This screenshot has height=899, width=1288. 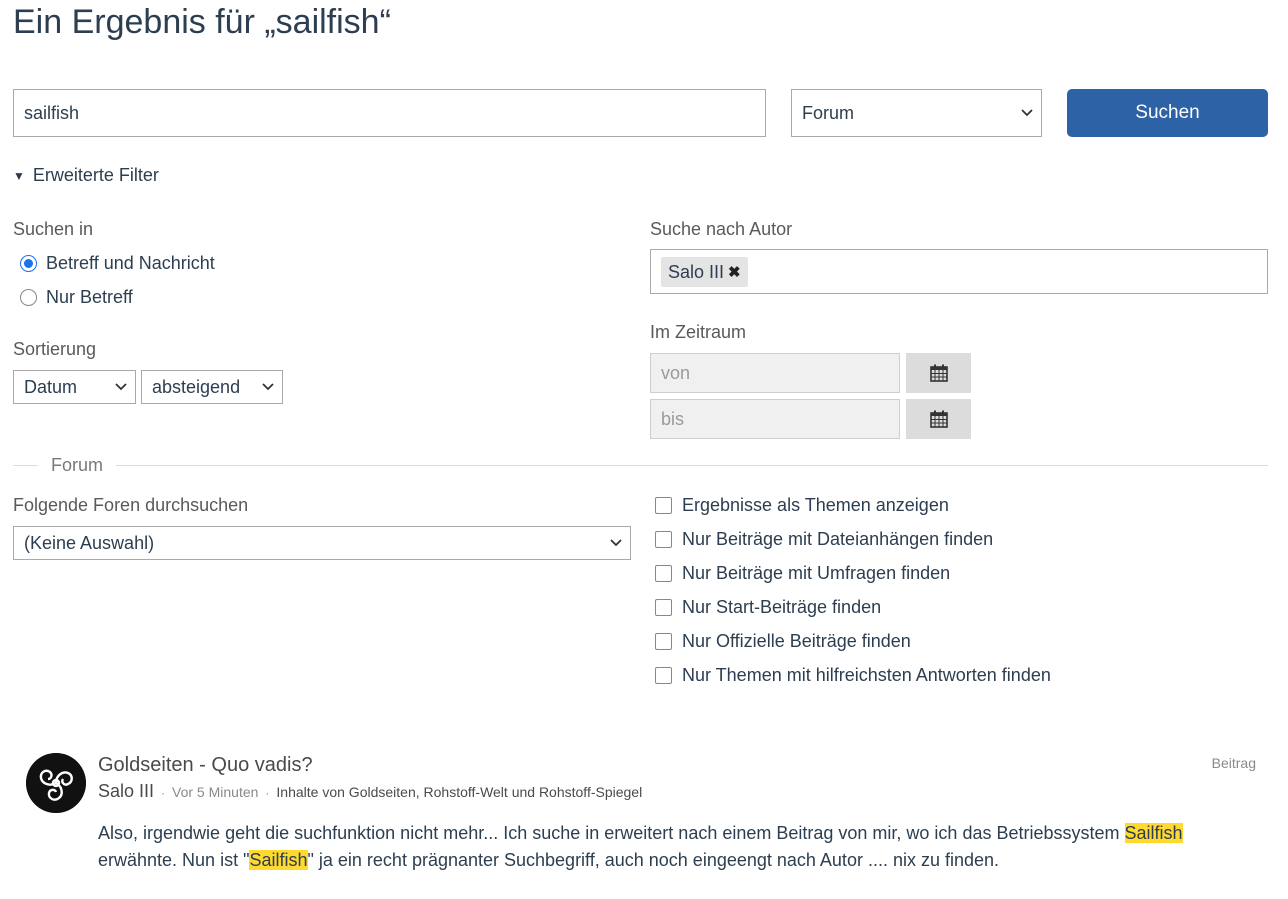 What do you see at coordinates (205, 765) in the screenshot?
I see `result-title-link: Goldseiten - Quo vadis?` at bounding box center [205, 765].